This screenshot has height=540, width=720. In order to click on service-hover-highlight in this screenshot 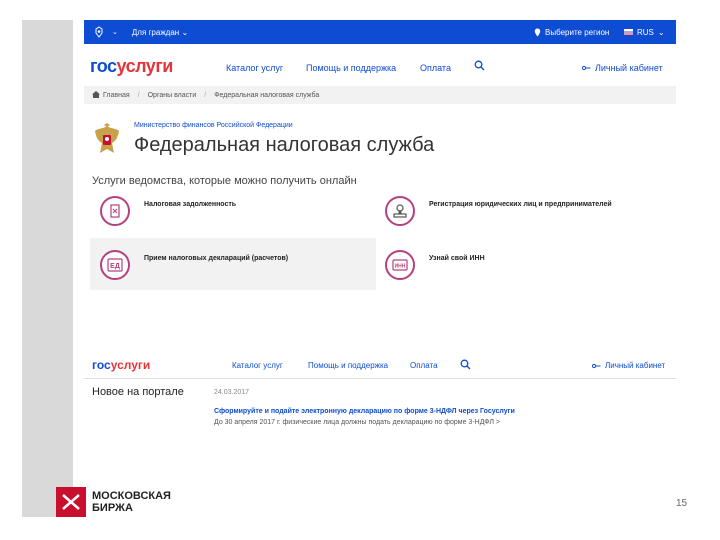, I will do `click(233, 264)`.